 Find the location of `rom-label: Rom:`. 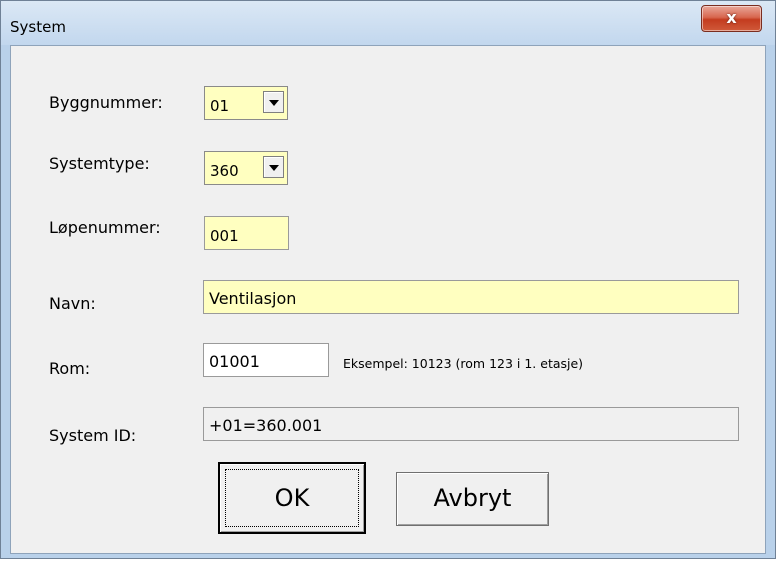

rom-label: Rom: is located at coordinates (70, 368).